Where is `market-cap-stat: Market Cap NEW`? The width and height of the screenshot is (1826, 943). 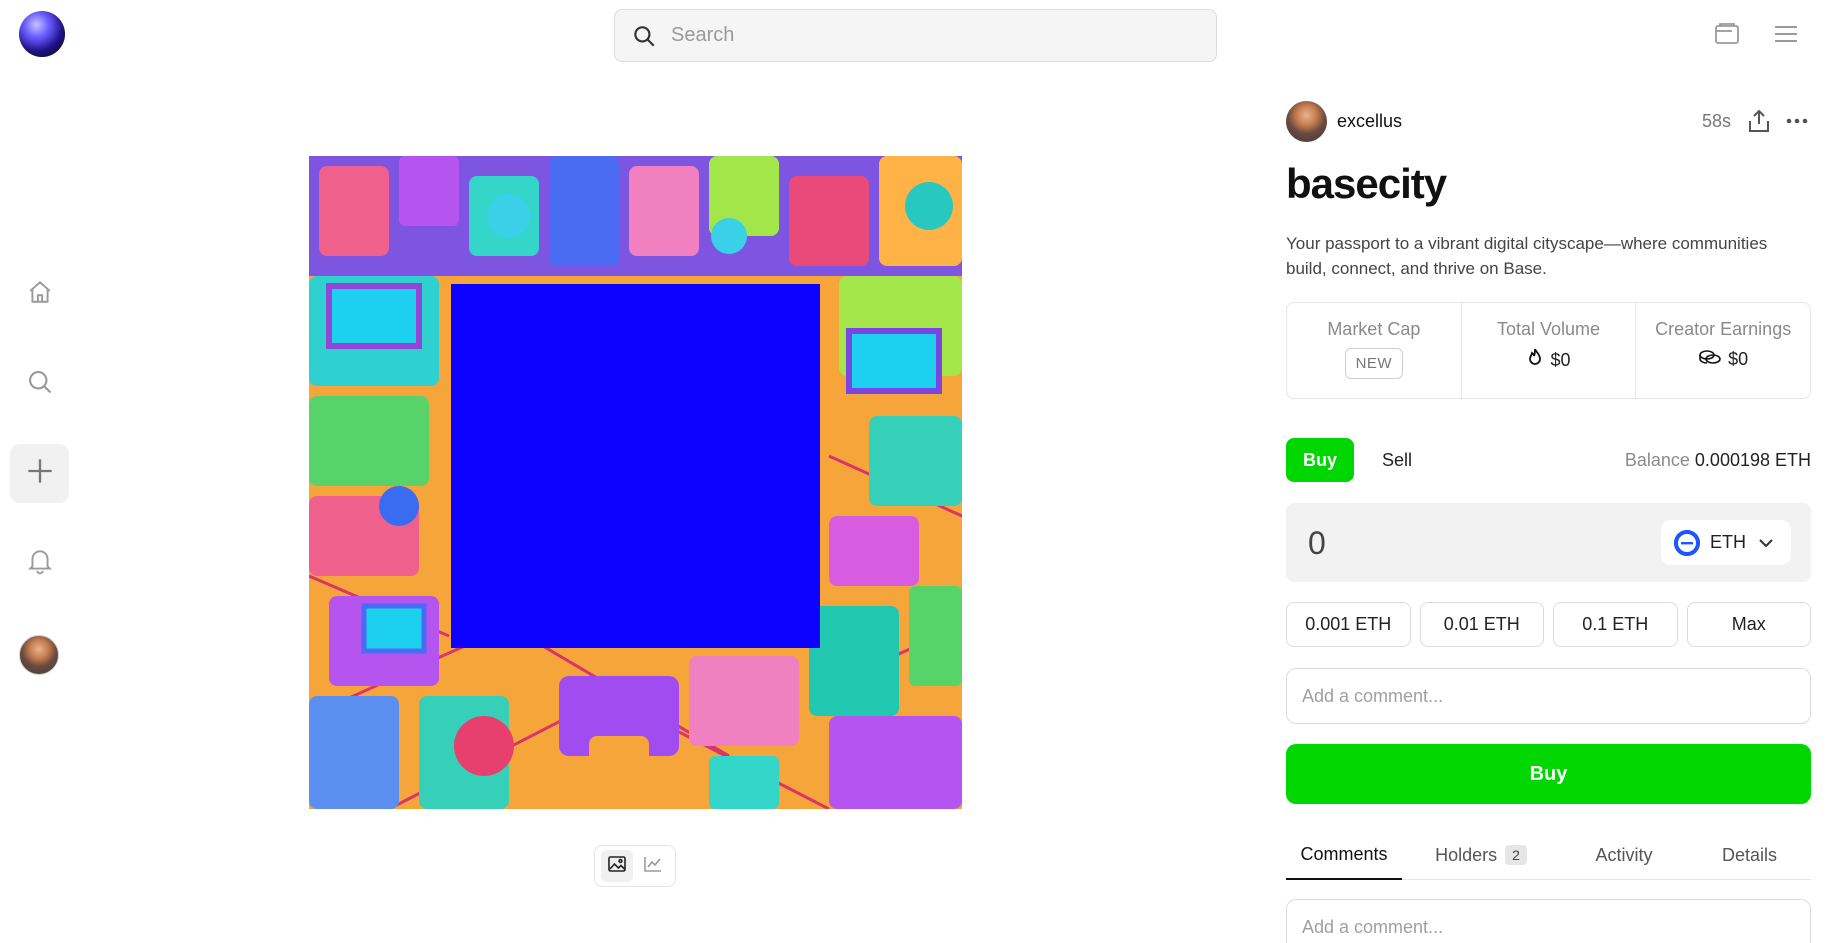
market-cap-stat: Market Cap NEW is located at coordinates (1374, 350).